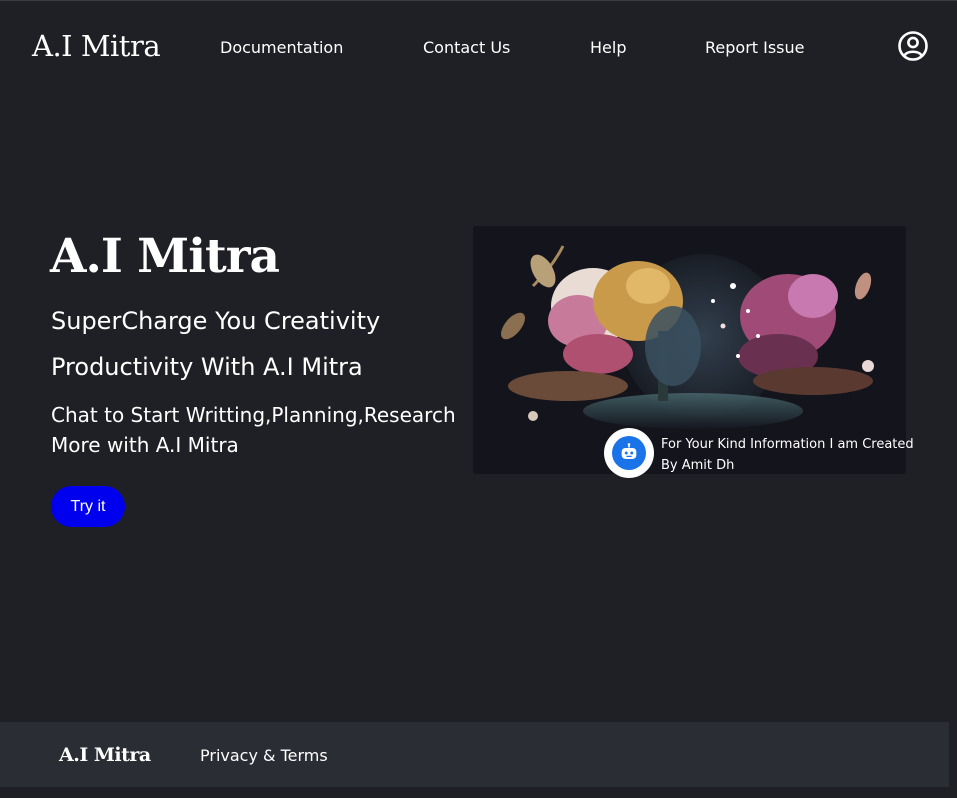  I want to click on hero-title: A.I Mitra, so click(165, 256).